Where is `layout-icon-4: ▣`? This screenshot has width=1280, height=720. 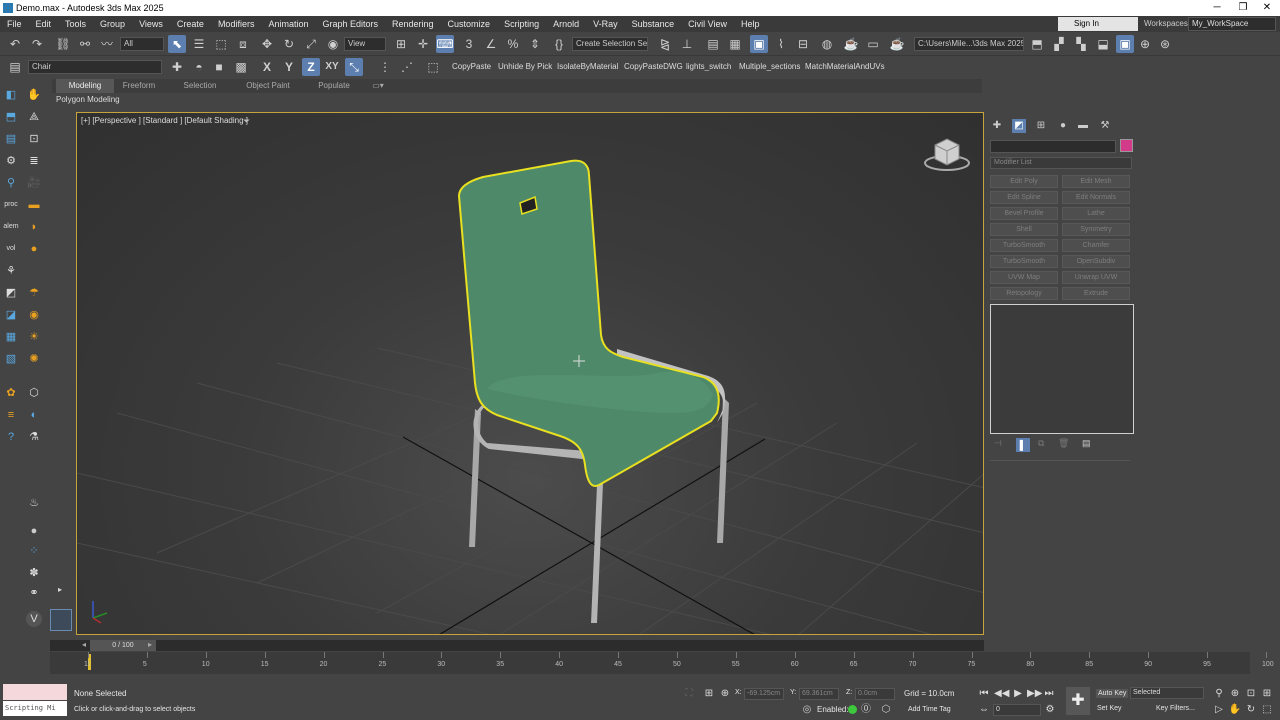
layout-icon-4: ▣ is located at coordinates (1125, 44).